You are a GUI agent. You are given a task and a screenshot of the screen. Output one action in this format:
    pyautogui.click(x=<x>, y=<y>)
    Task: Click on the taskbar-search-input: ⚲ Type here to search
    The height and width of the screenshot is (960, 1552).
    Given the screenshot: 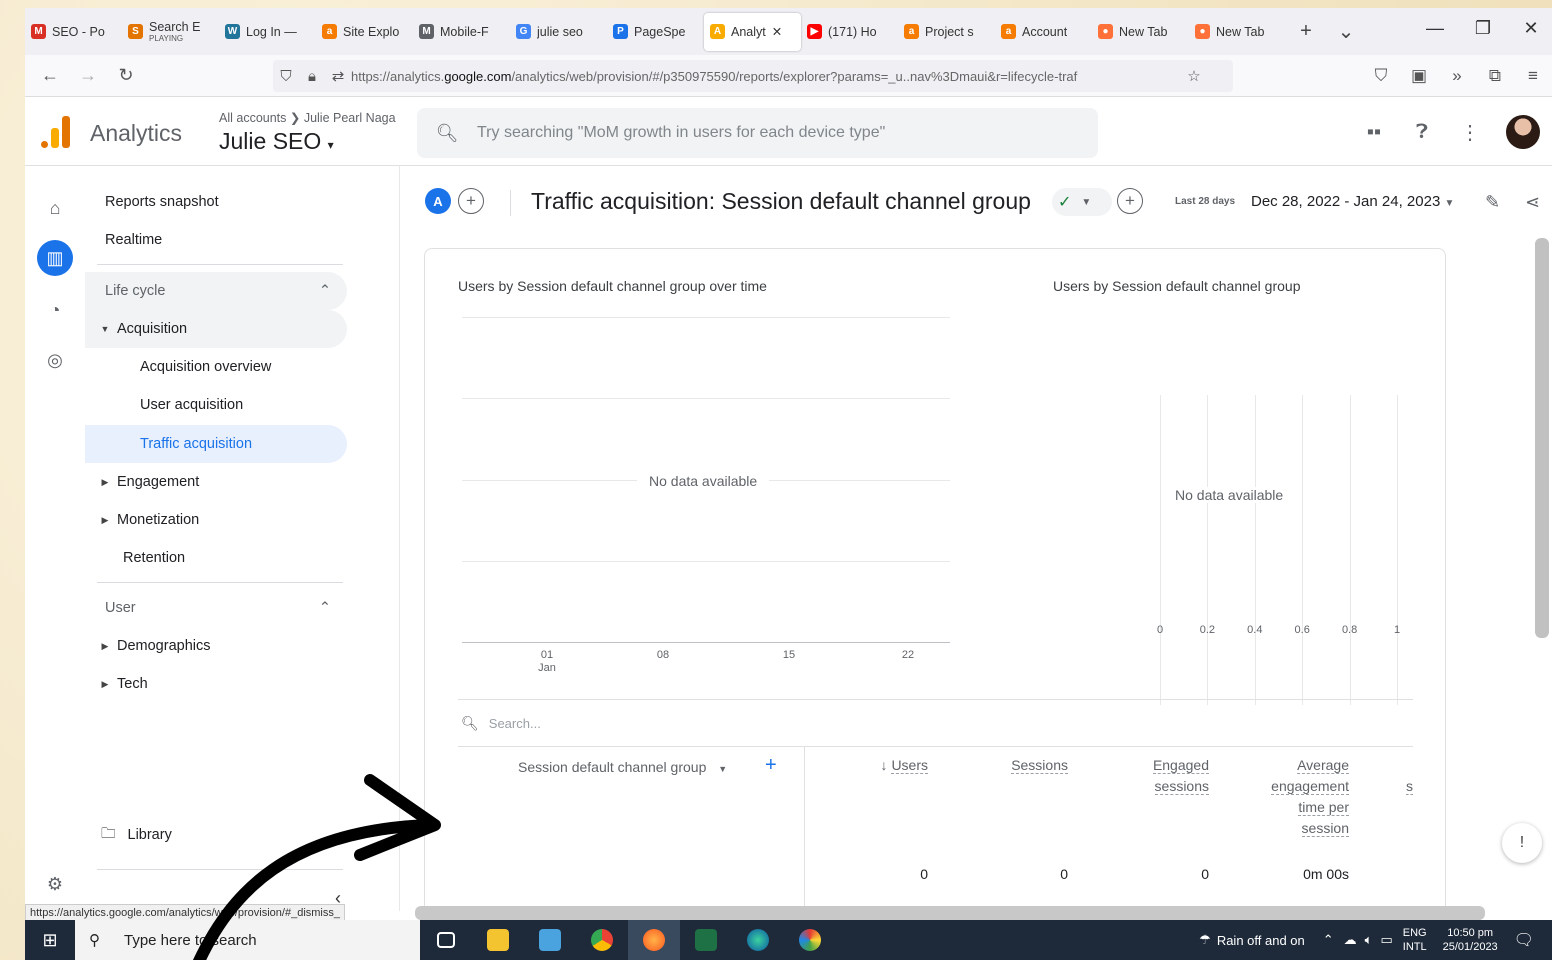 What is the action you would take?
    pyautogui.click(x=247, y=940)
    